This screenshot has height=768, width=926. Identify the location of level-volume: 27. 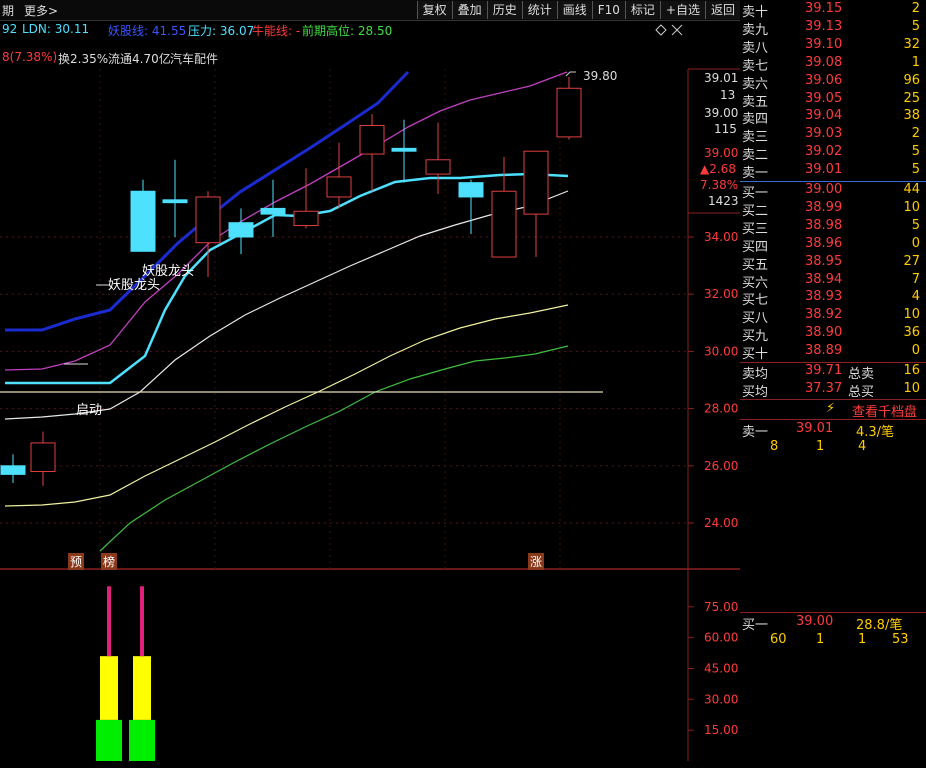
(911, 261).